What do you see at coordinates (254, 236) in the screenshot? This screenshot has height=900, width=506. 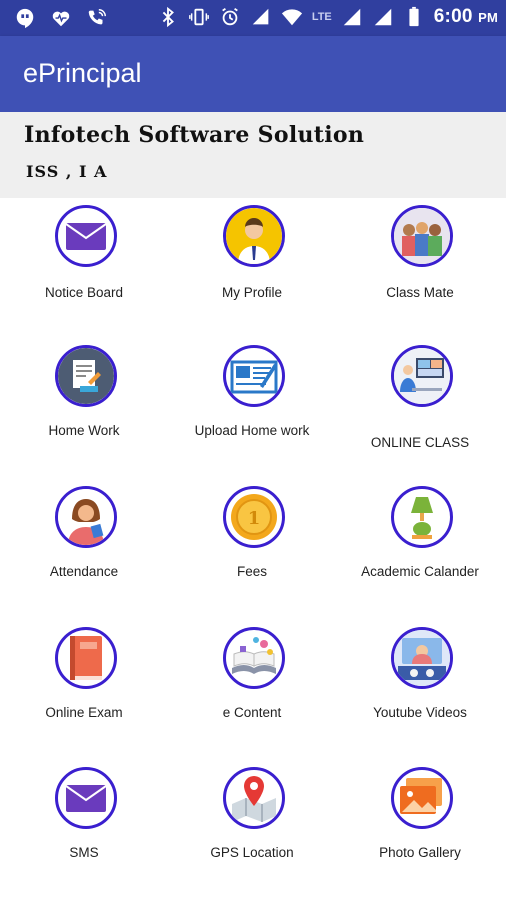 I see `profile-icon` at bounding box center [254, 236].